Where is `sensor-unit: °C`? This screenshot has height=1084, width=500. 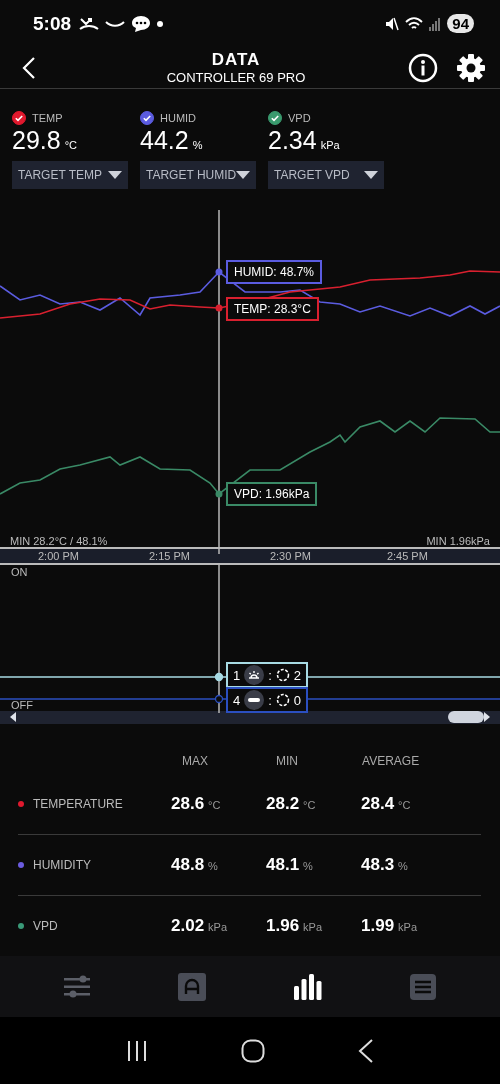 sensor-unit: °C is located at coordinates (70, 145).